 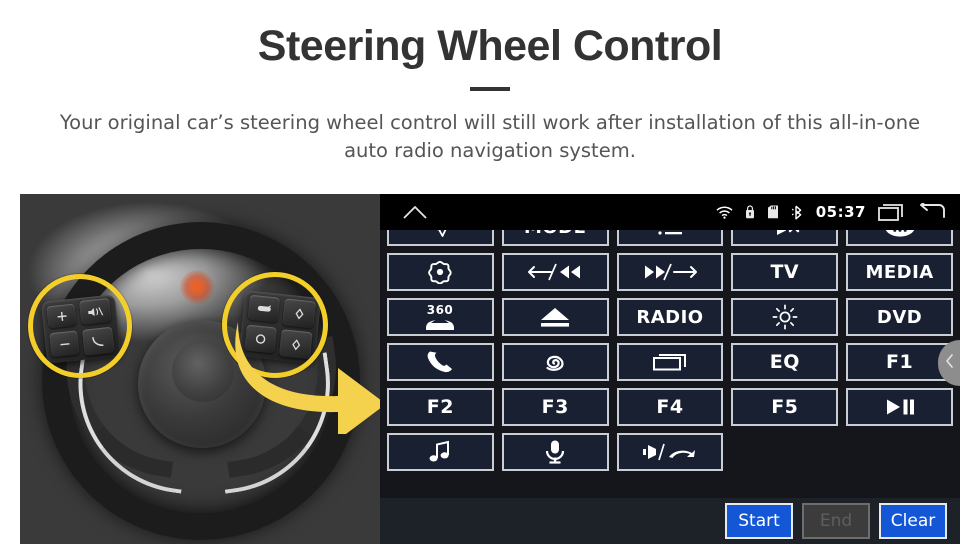 I want to click on key-tv: TV, so click(x=785, y=272).